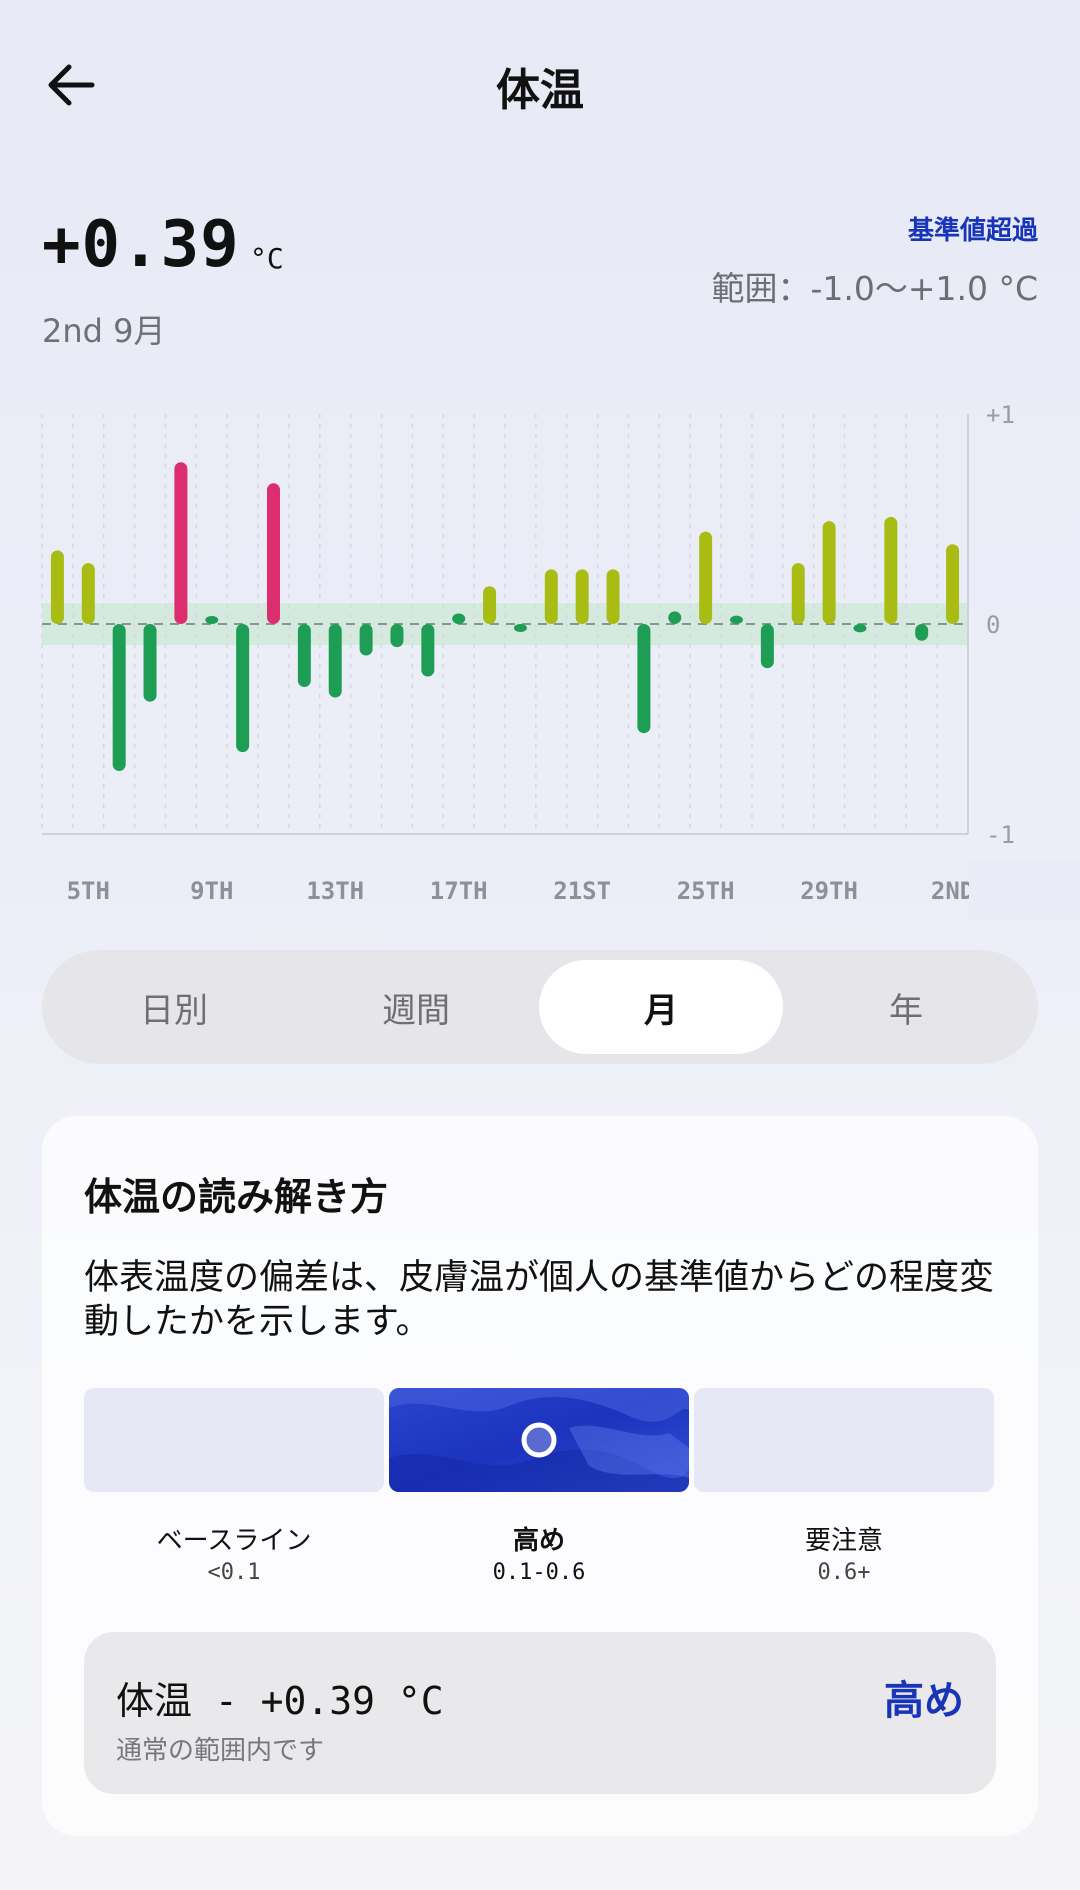 The width and height of the screenshot is (1080, 1890). Describe the element at coordinates (181, 543) in the screenshot. I see `bar-8TH` at that location.